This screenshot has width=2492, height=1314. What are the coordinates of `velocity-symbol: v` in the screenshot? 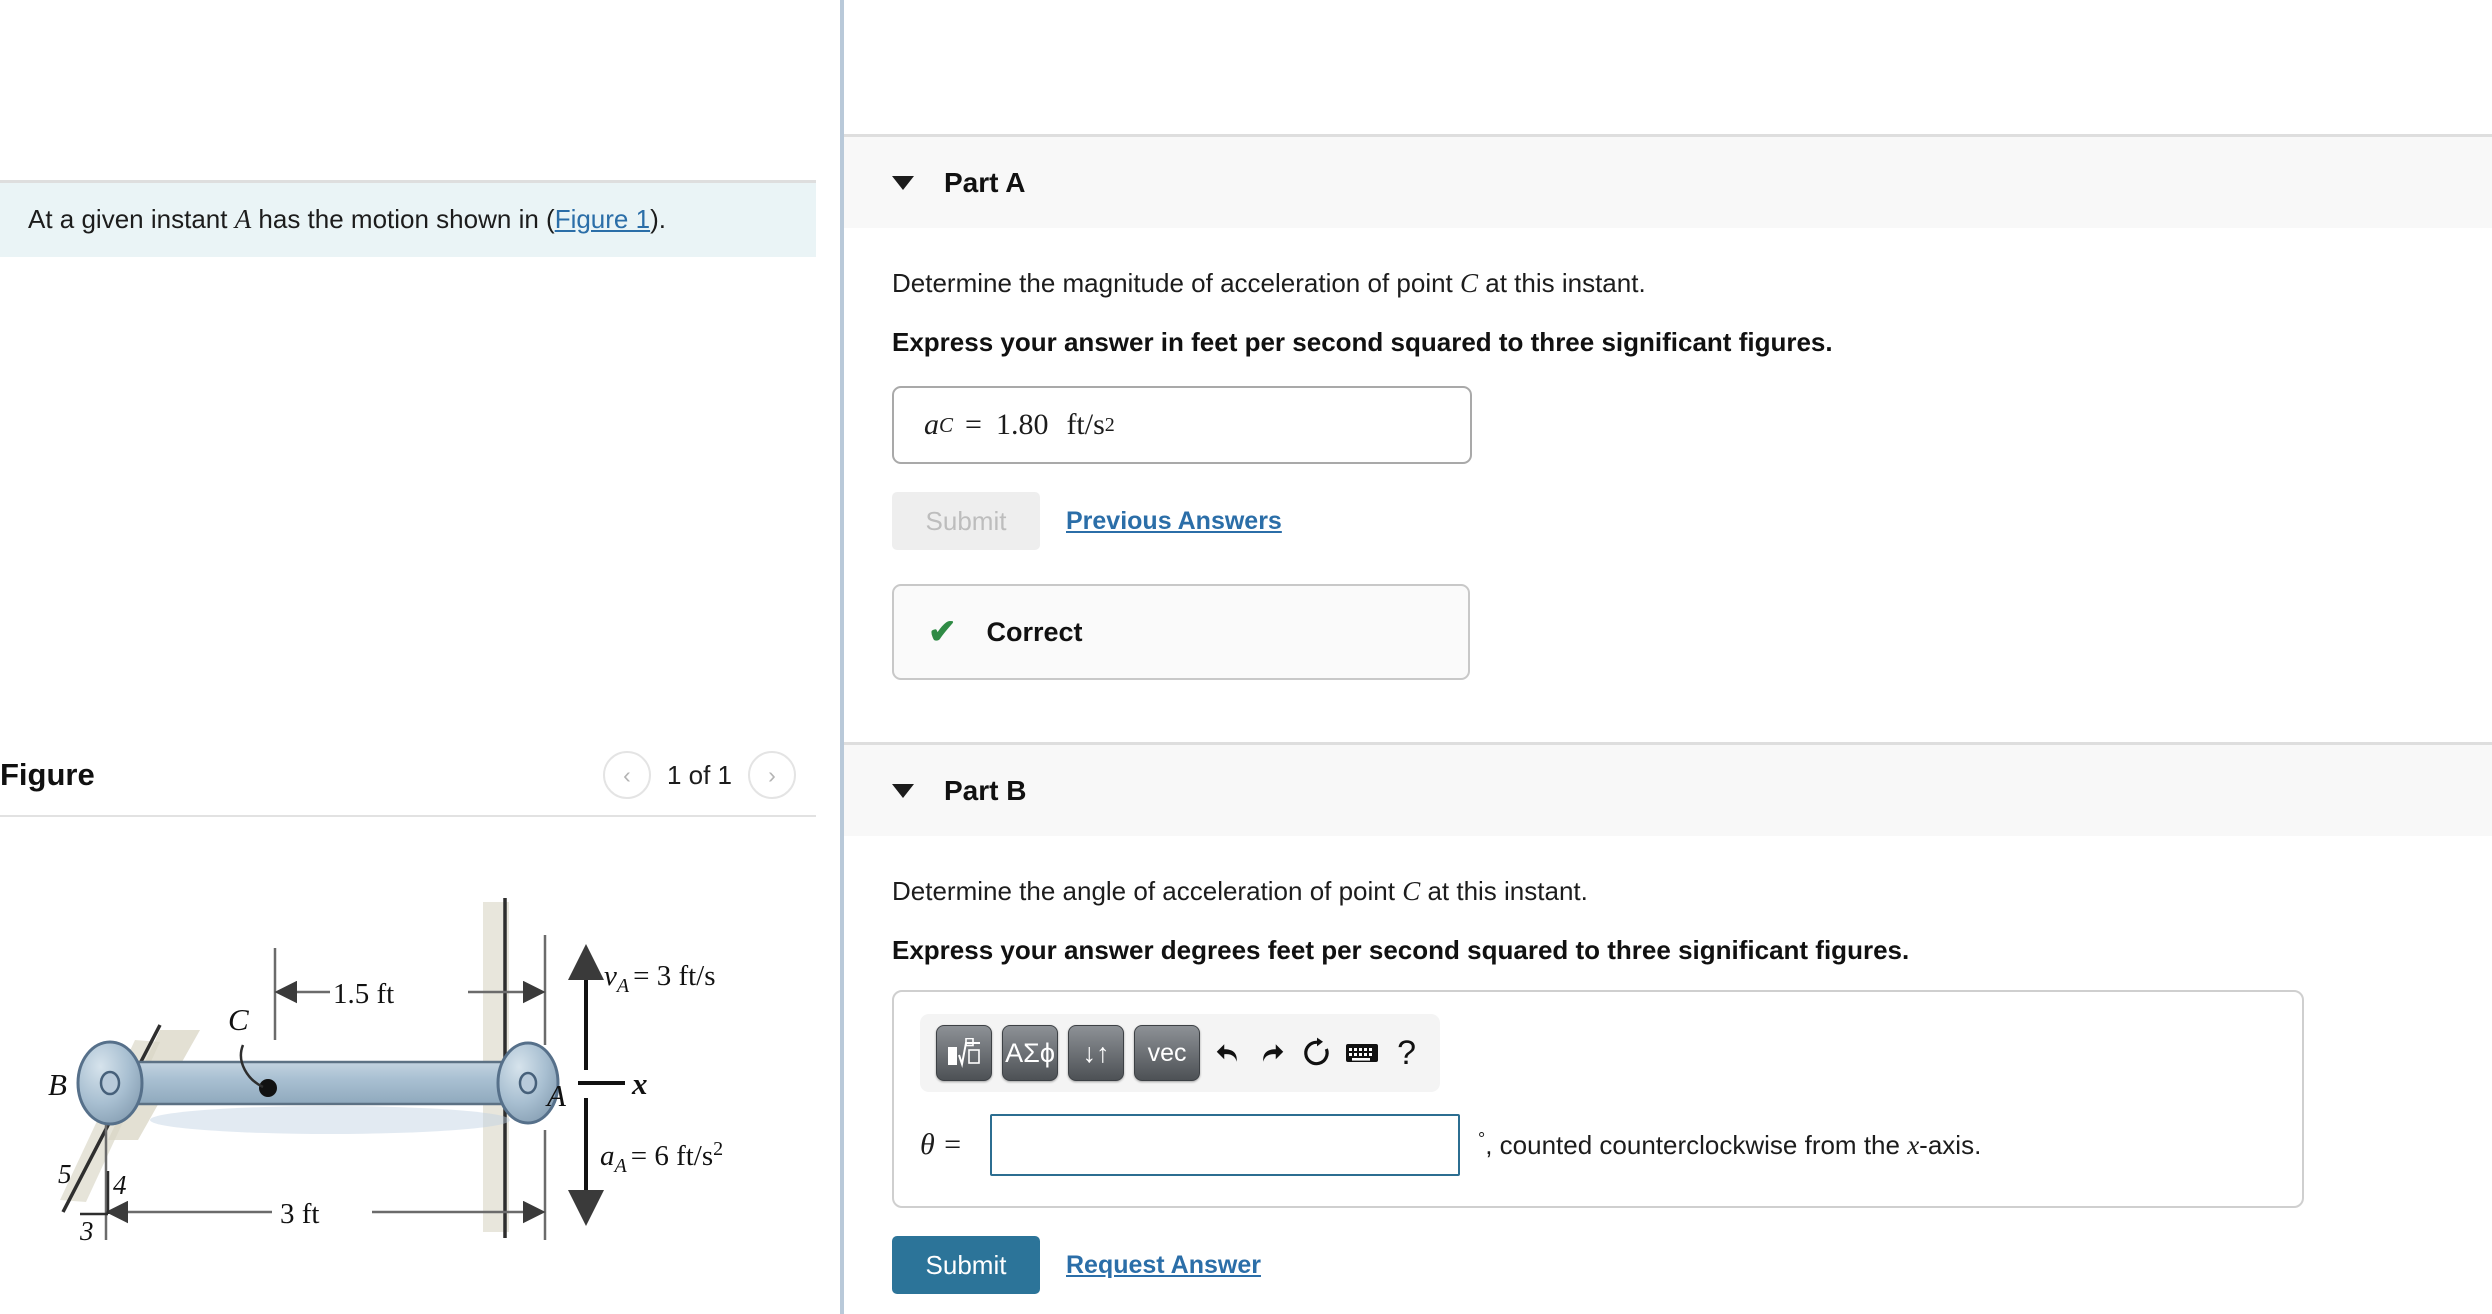 It's located at (610, 976).